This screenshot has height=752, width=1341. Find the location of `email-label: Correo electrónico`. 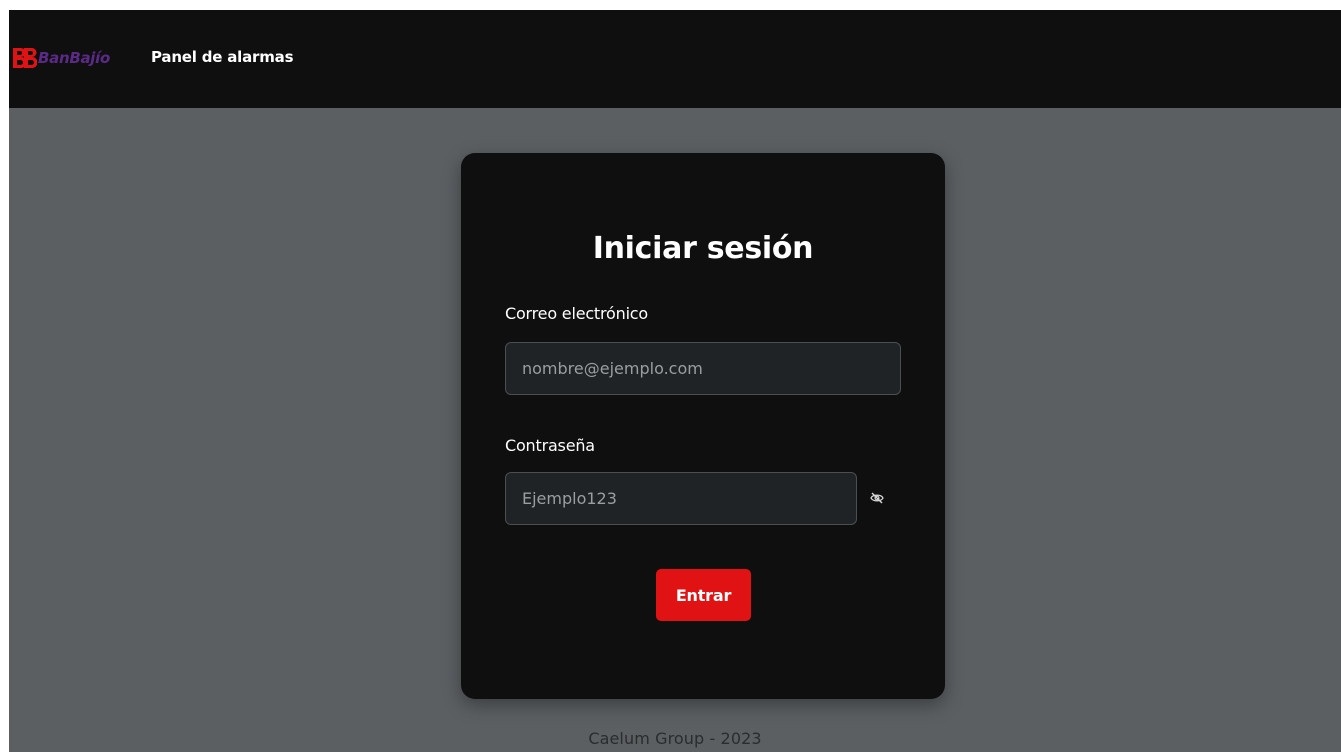

email-label: Correo electrónico is located at coordinates (576, 313).